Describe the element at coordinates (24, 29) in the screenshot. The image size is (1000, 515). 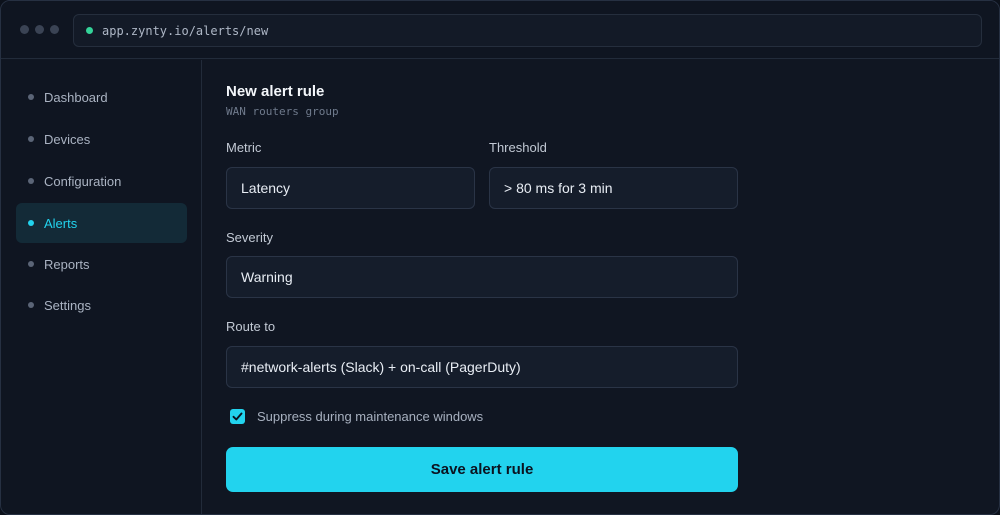
I see `close-window-dot` at that location.